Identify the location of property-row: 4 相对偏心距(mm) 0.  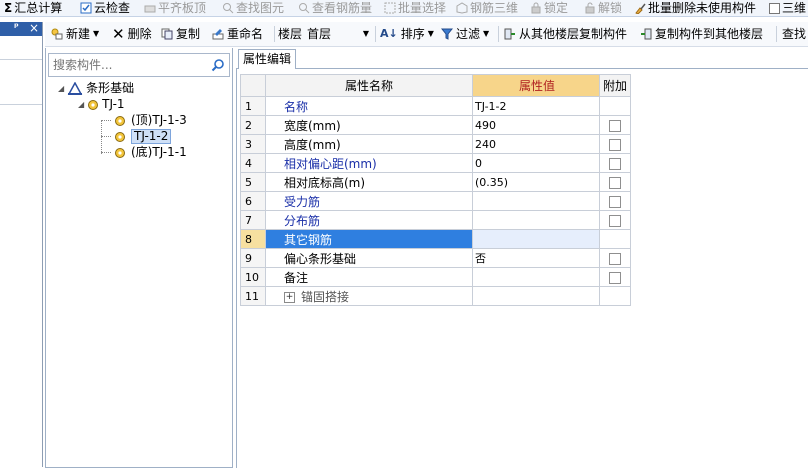
(435, 163).